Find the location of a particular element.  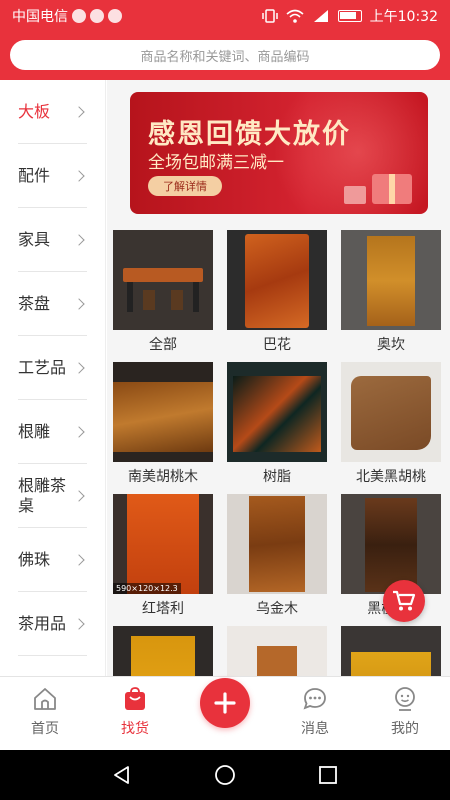

search-input: 商品名称和关键词、商品编码 is located at coordinates (225, 55).